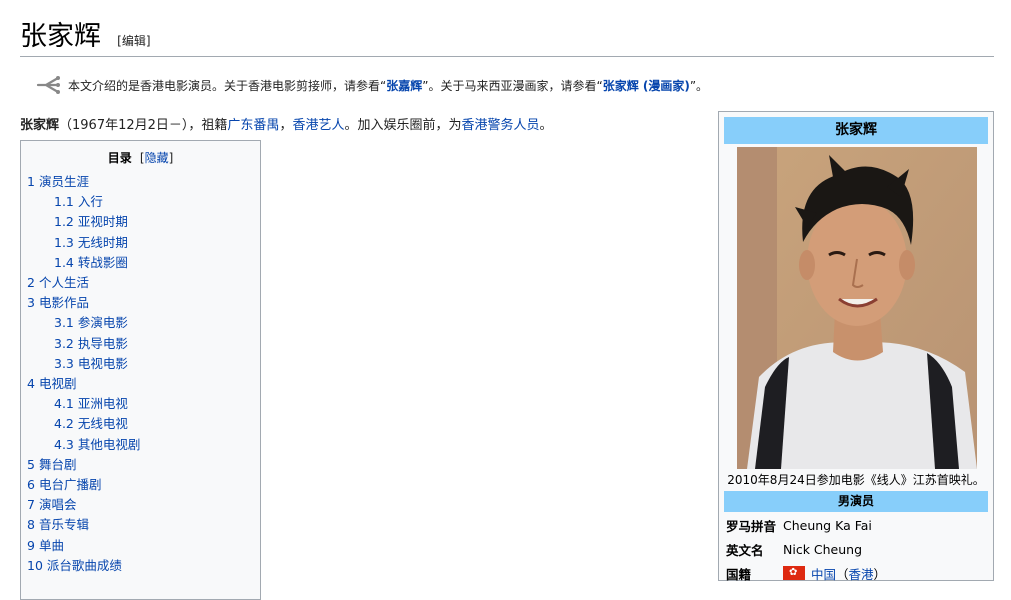 Image resolution: width=1011 pixels, height=600 pixels. I want to click on toc-label: 个人生活, so click(63, 283).